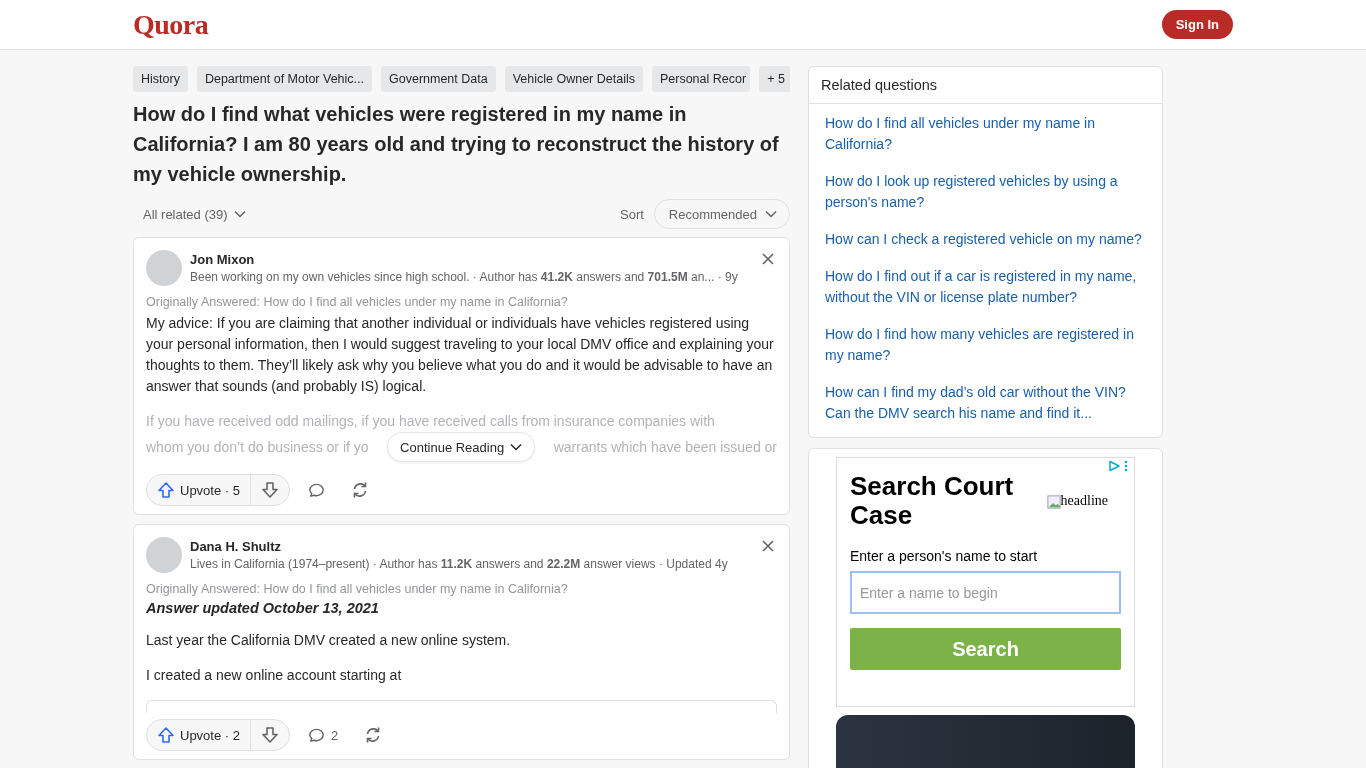 This screenshot has height=768, width=1366. I want to click on panel-title: Related questions, so click(985, 85).